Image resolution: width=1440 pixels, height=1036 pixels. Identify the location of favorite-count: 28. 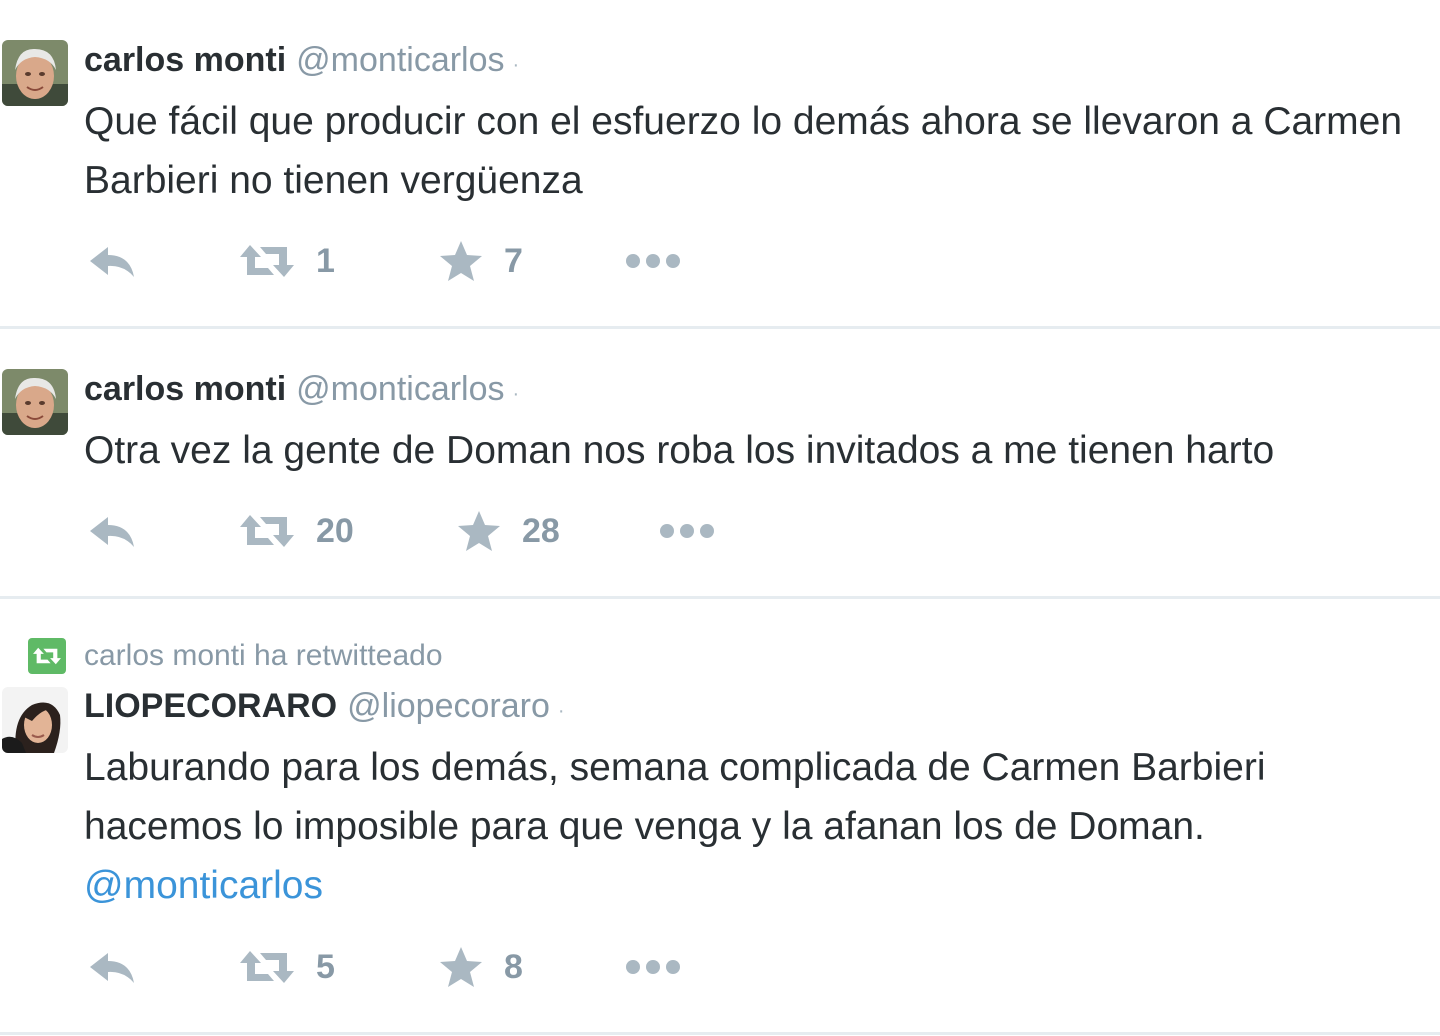
(541, 530).